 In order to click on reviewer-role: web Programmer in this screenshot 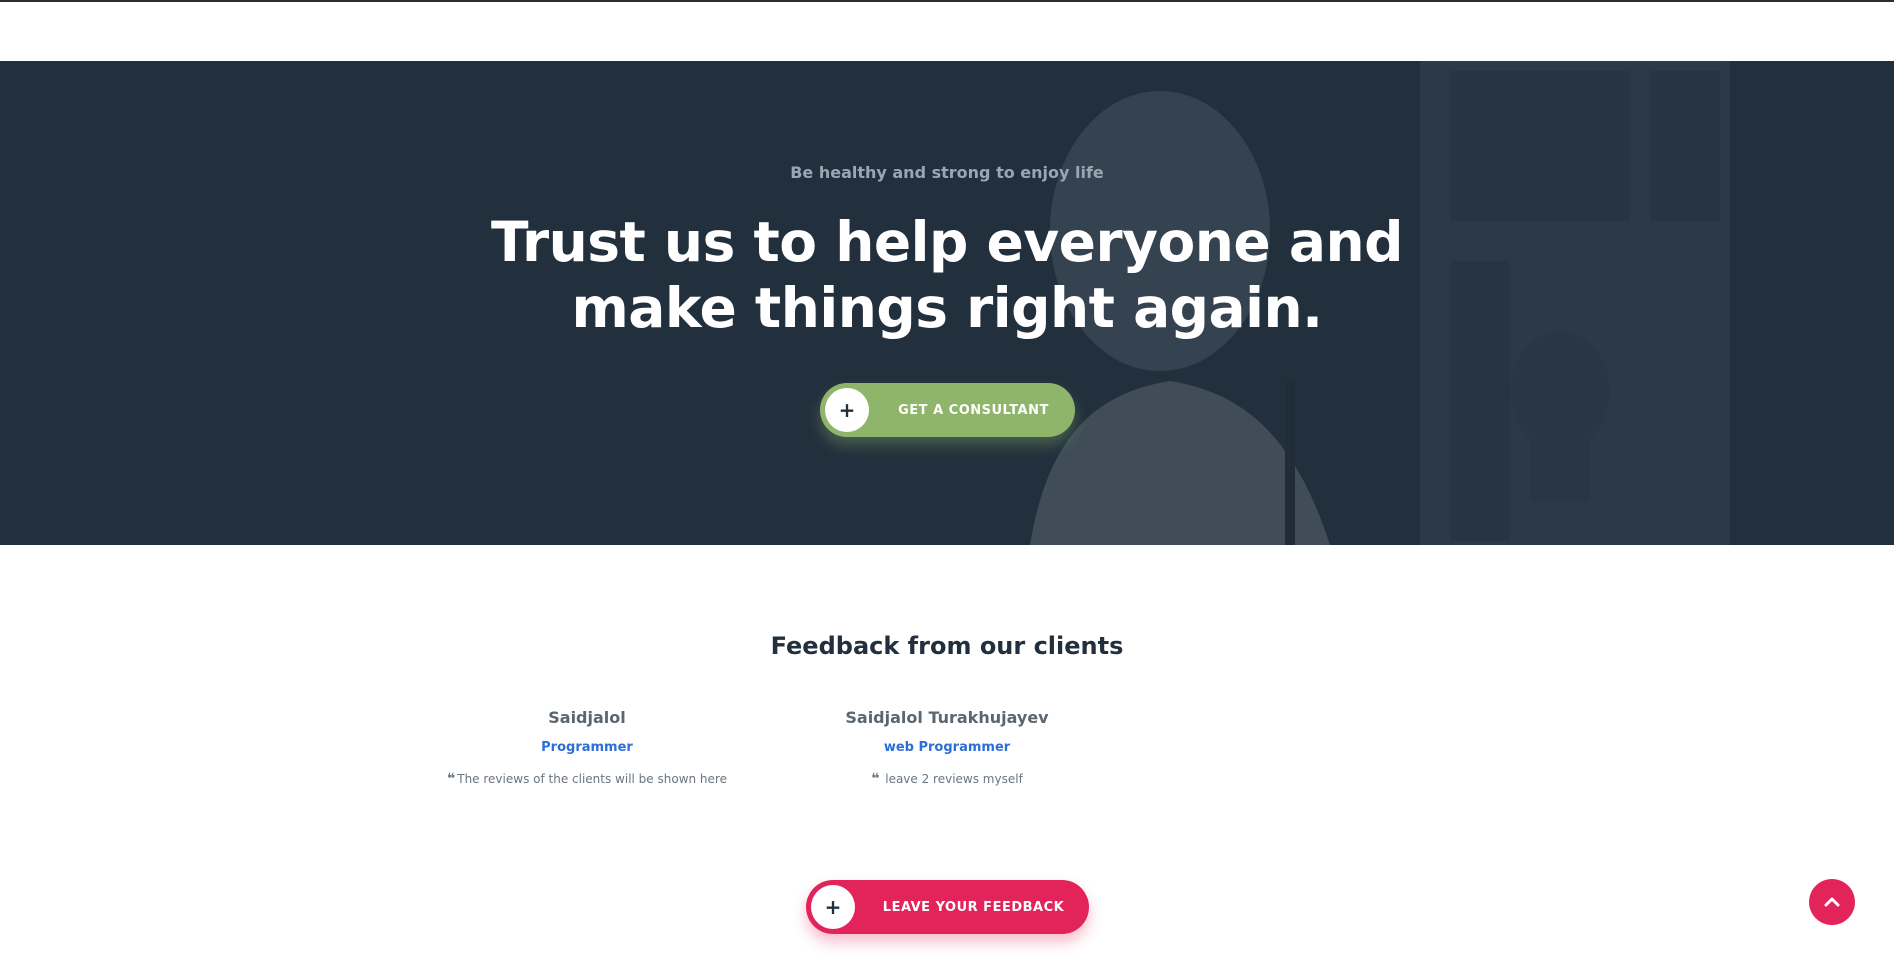, I will do `click(947, 747)`.